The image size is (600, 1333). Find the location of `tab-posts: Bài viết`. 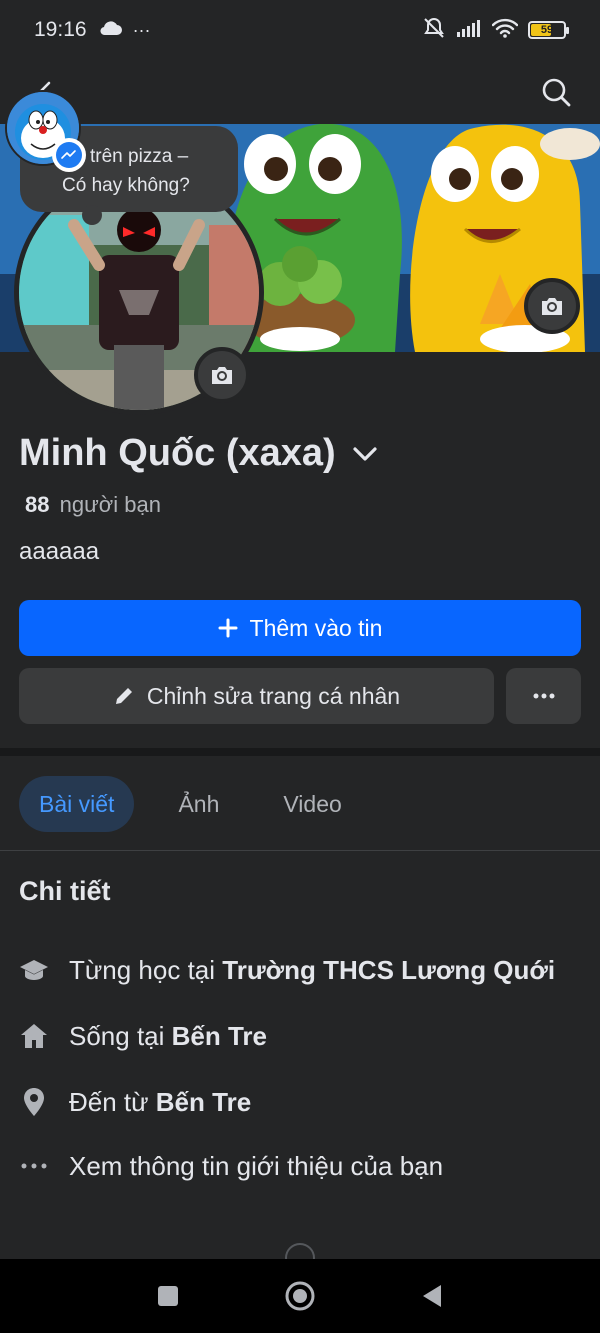

tab-posts: Bài viết is located at coordinates (77, 804).